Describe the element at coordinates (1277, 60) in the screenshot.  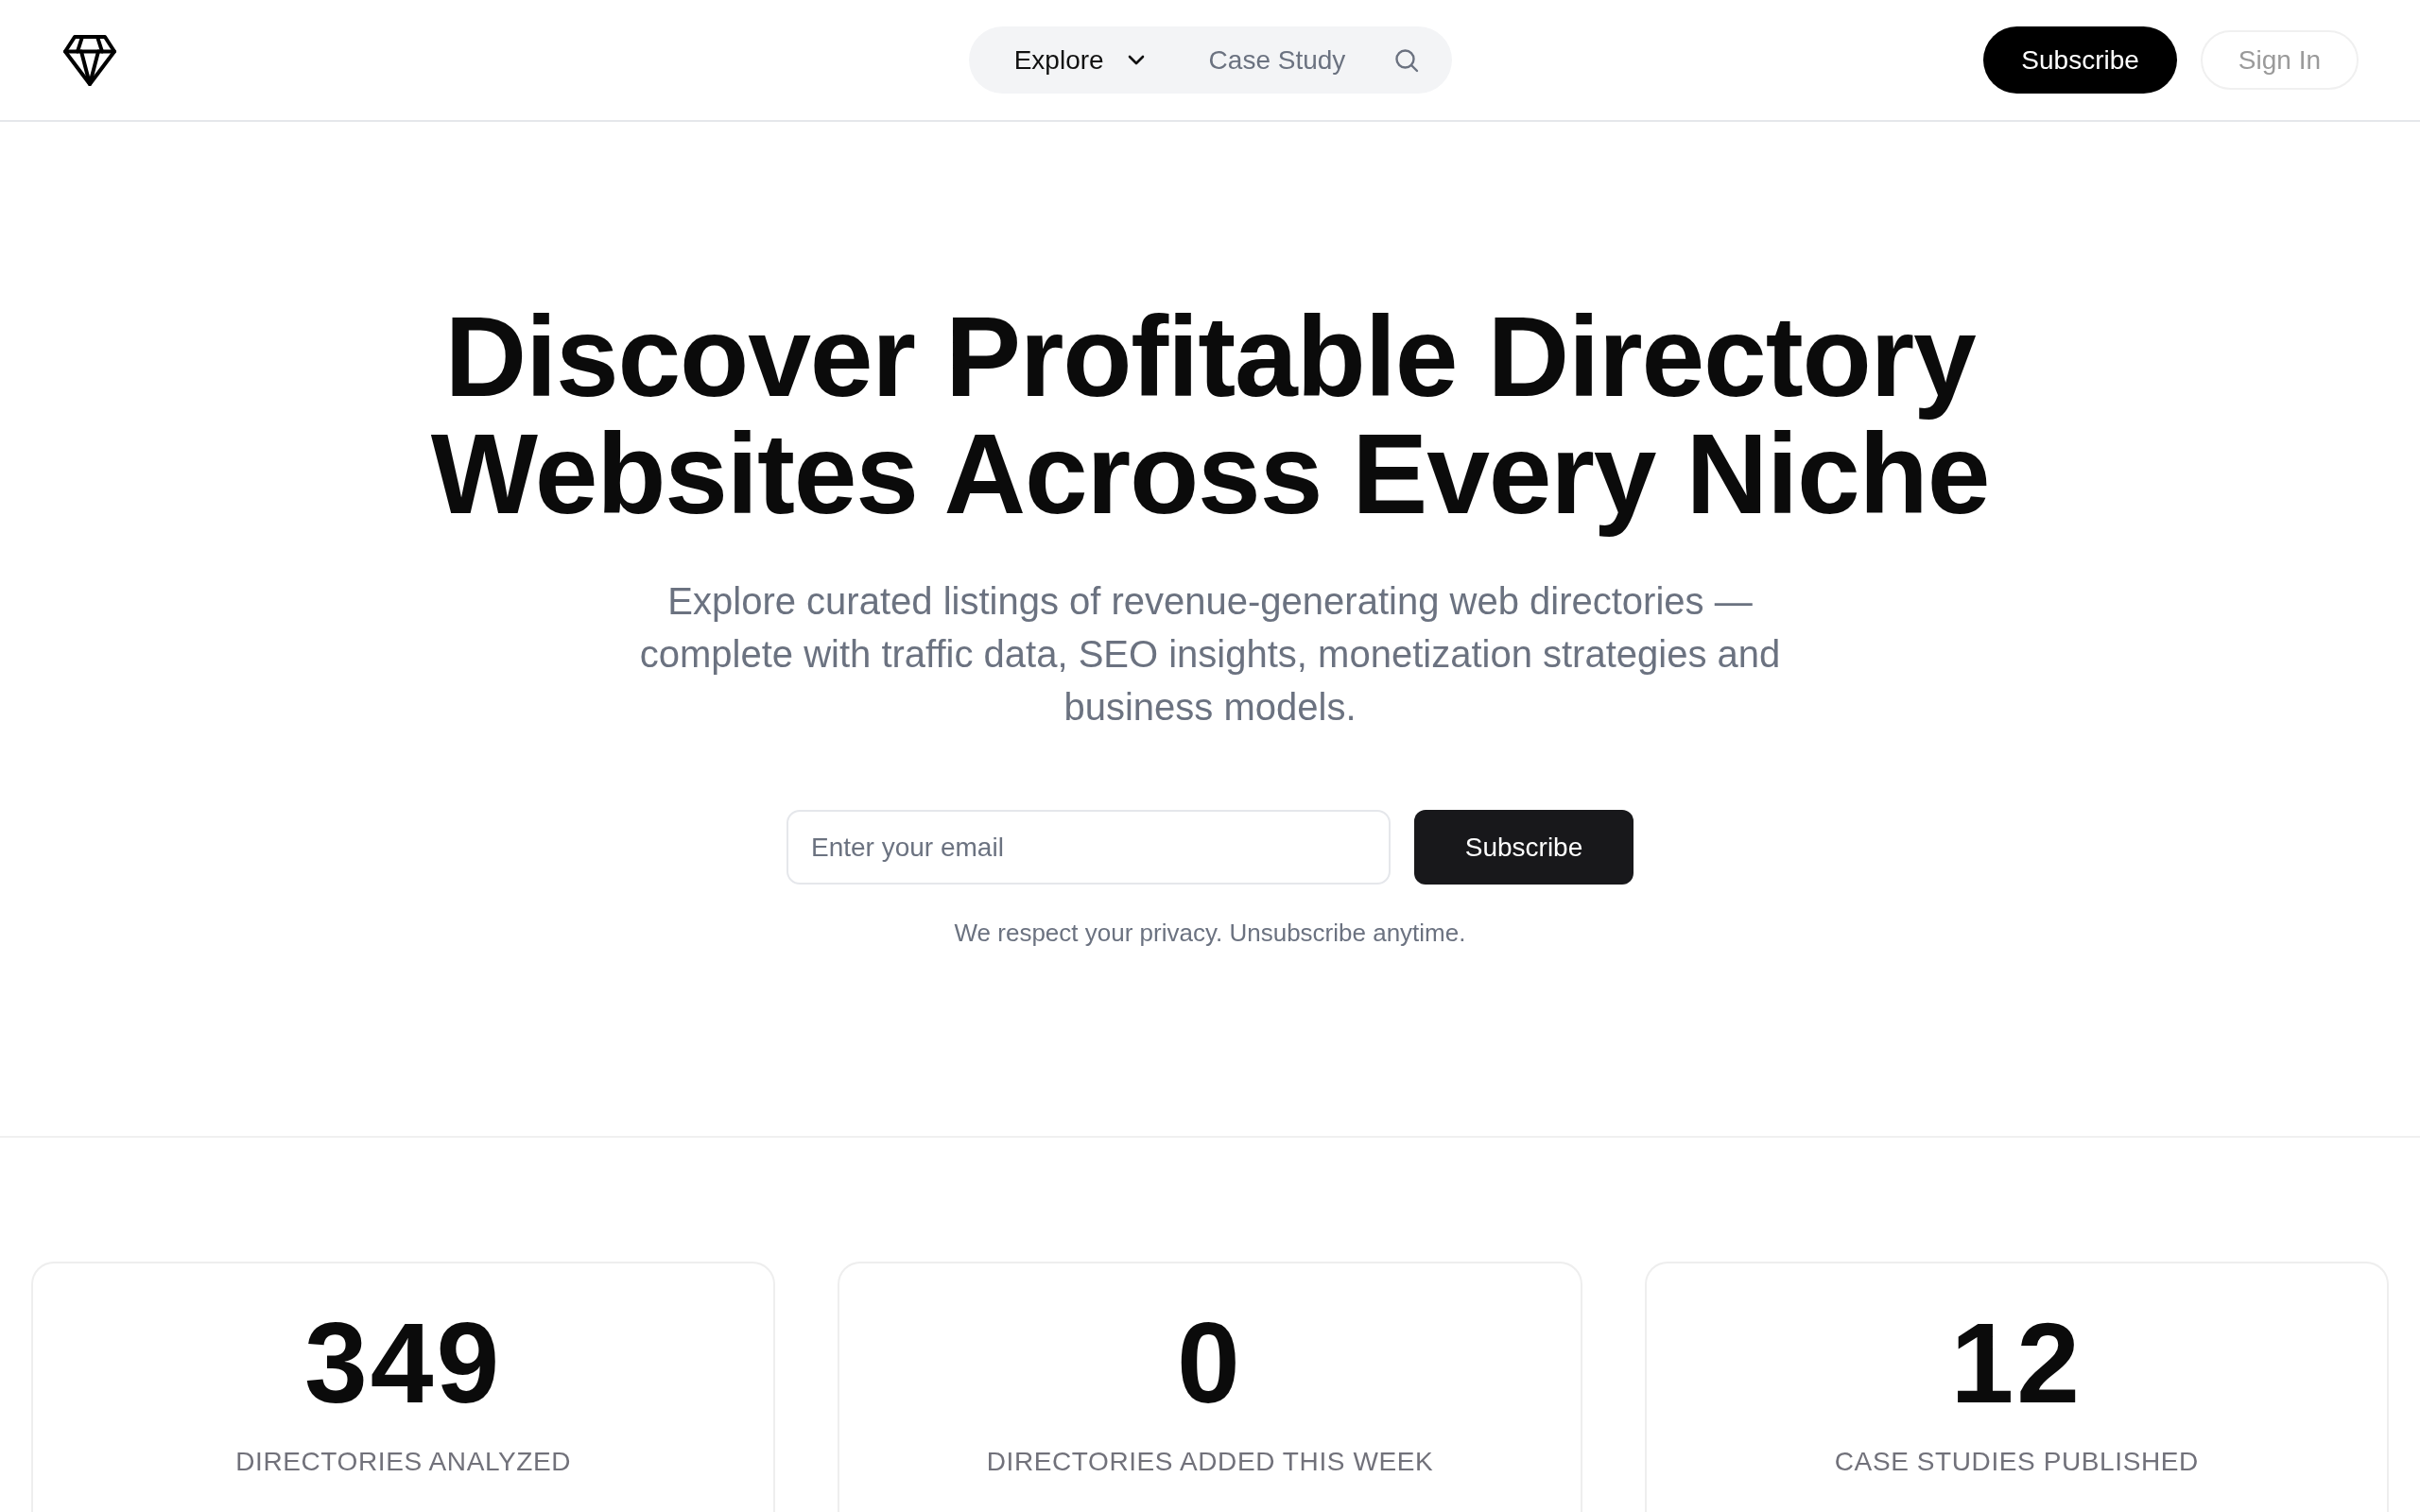
I see `nav-link: Case Study` at that location.